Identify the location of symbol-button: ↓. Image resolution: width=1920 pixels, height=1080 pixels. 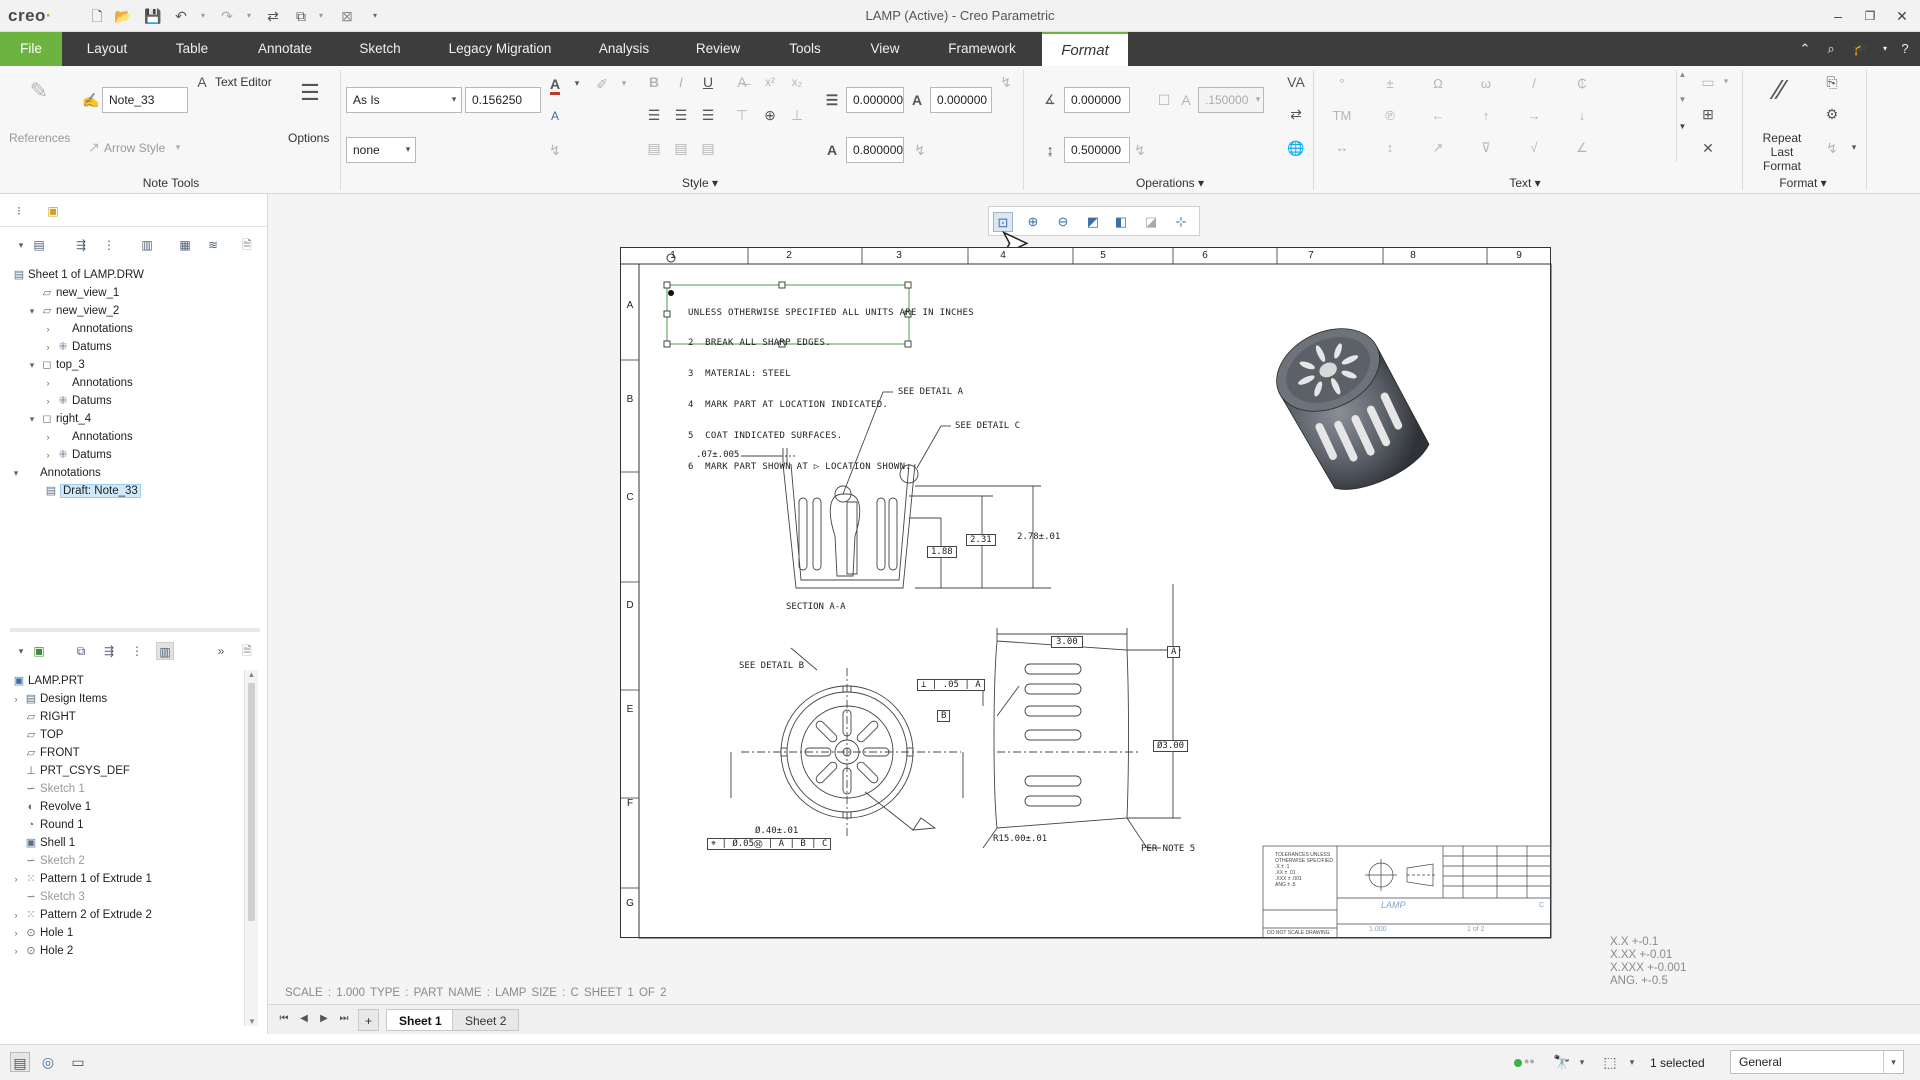
(1582, 116).